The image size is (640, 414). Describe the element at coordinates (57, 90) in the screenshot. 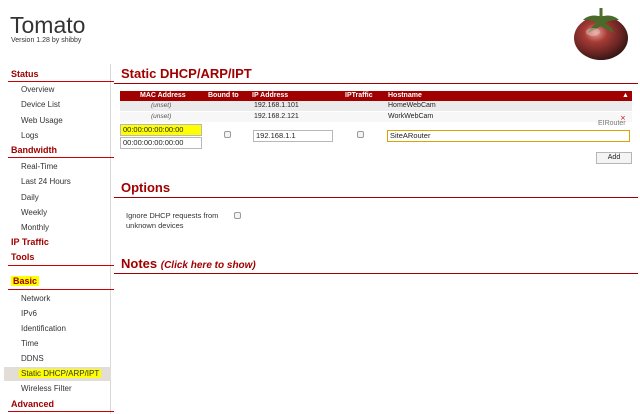

I see `sidebar-item-overview: Overview` at that location.